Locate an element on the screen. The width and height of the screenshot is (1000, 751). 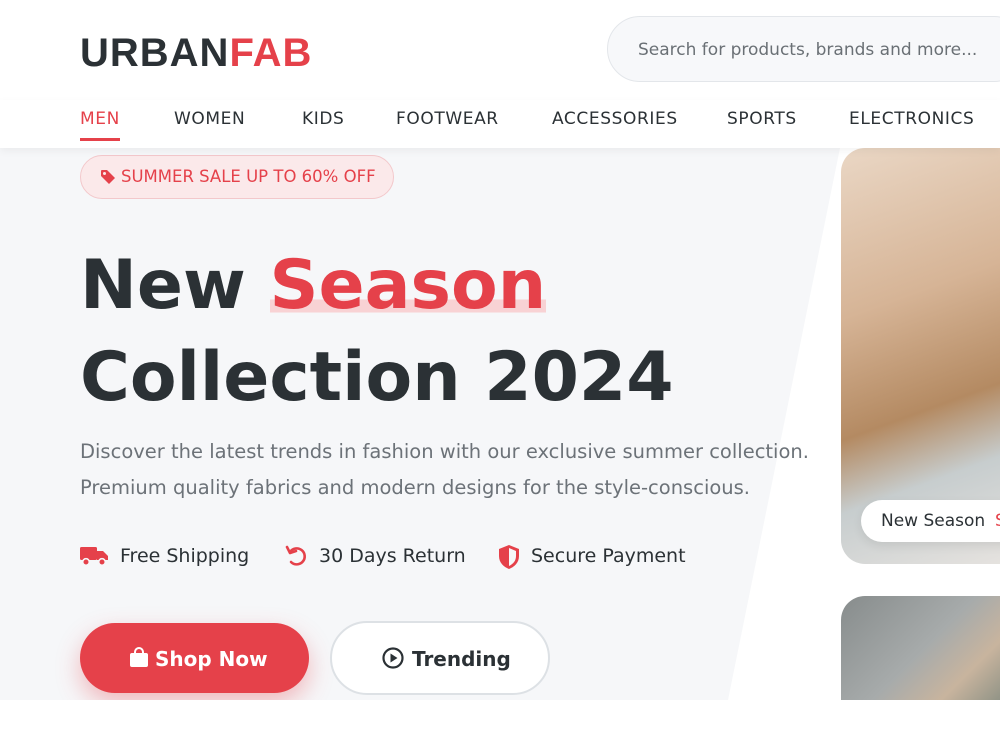
new-season-tag-rest: S is located at coordinates (997, 521).